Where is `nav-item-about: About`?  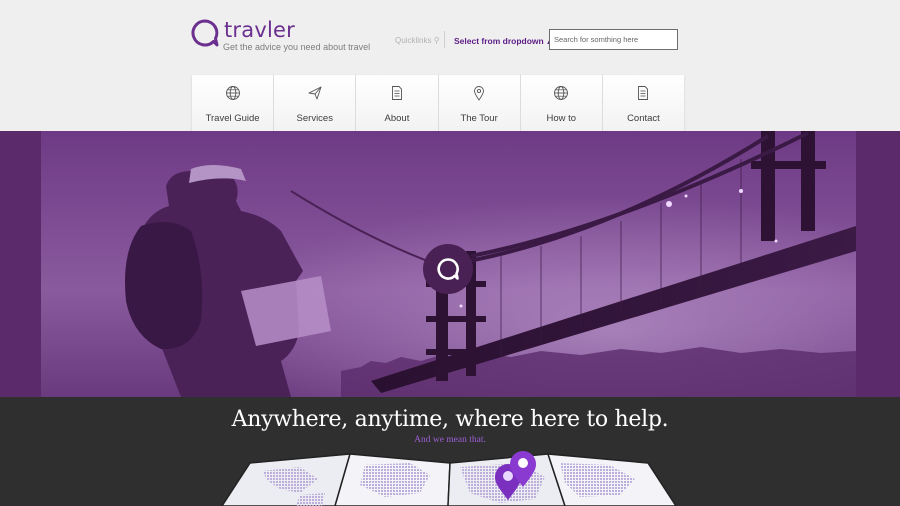
nav-item-about: About is located at coordinates (397, 103).